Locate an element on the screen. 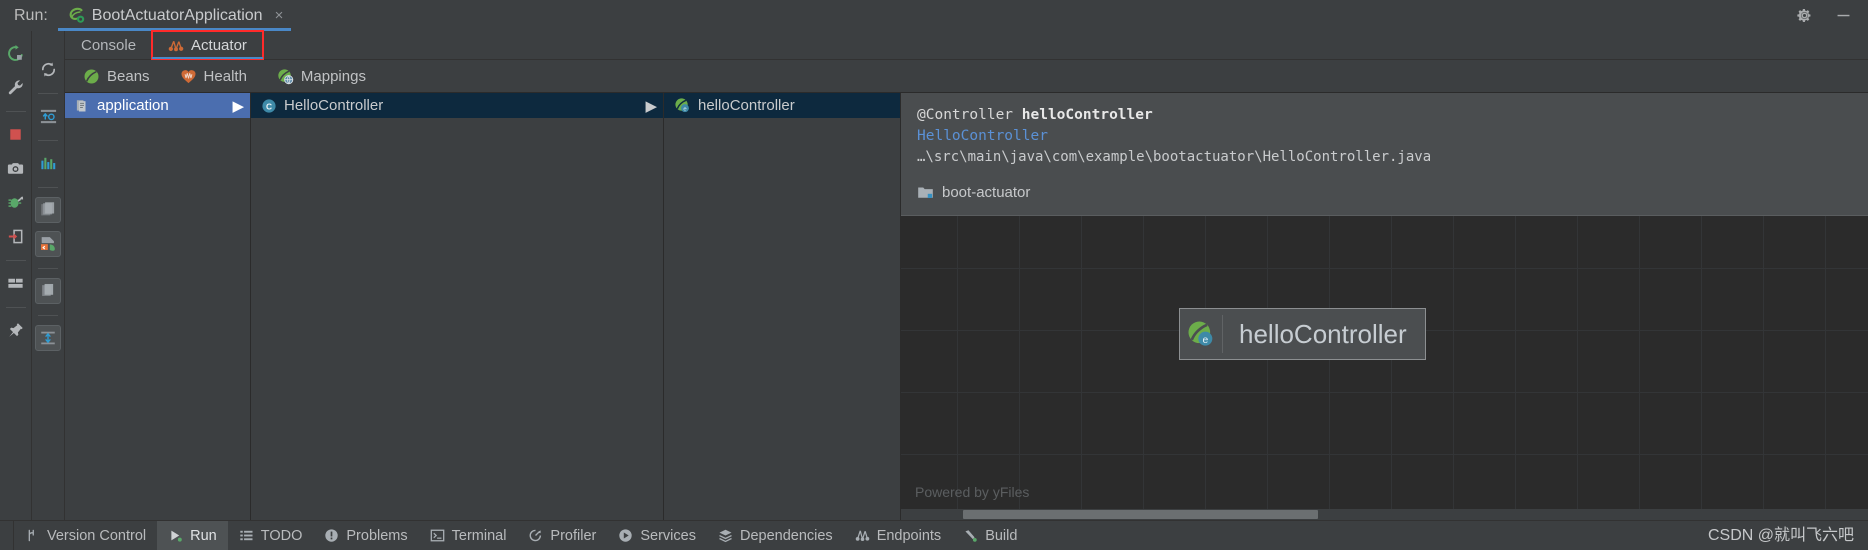  module-folder-icon is located at coordinates (925, 192).